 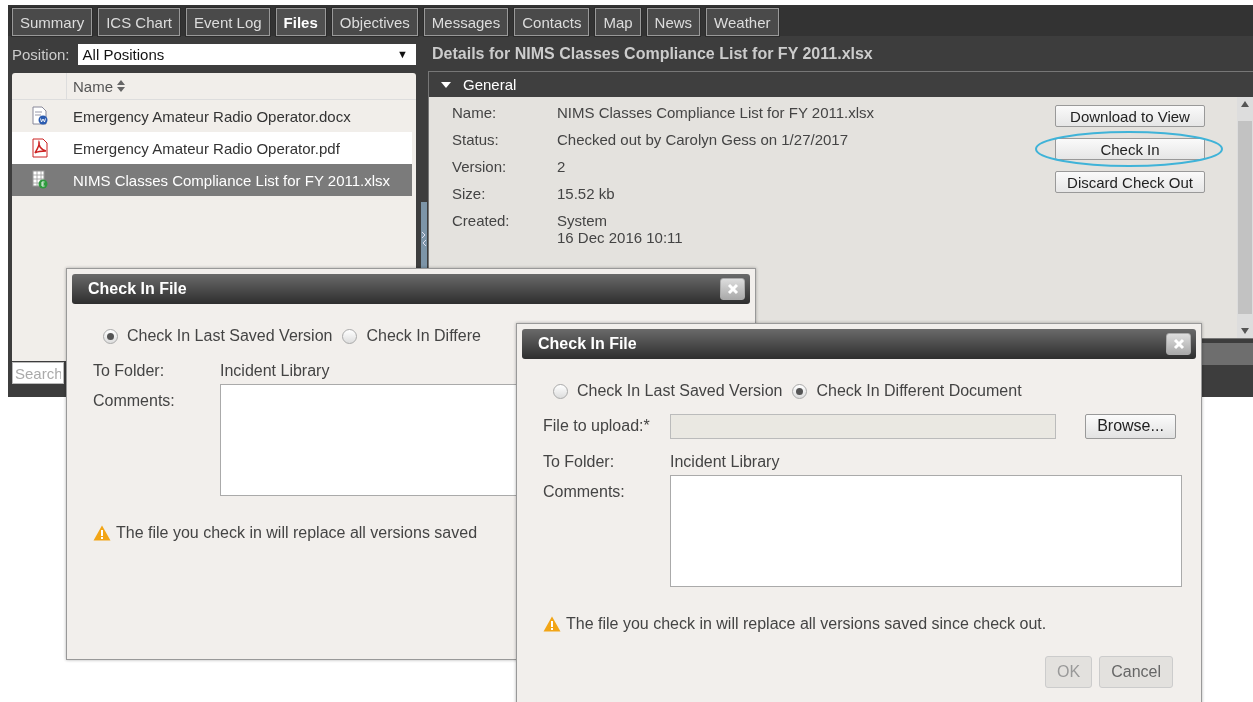 What do you see at coordinates (476, 139) in the screenshot?
I see `field-label: Status:` at bounding box center [476, 139].